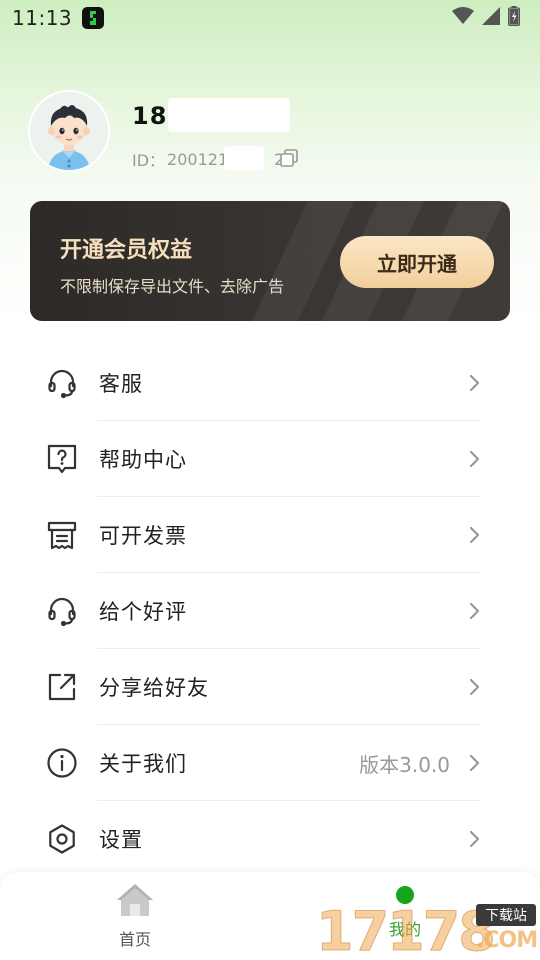  What do you see at coordinates (126, 250) in the screenshot?
I see `vip-title: 开通会员权益` at bounding box center [126, 250].